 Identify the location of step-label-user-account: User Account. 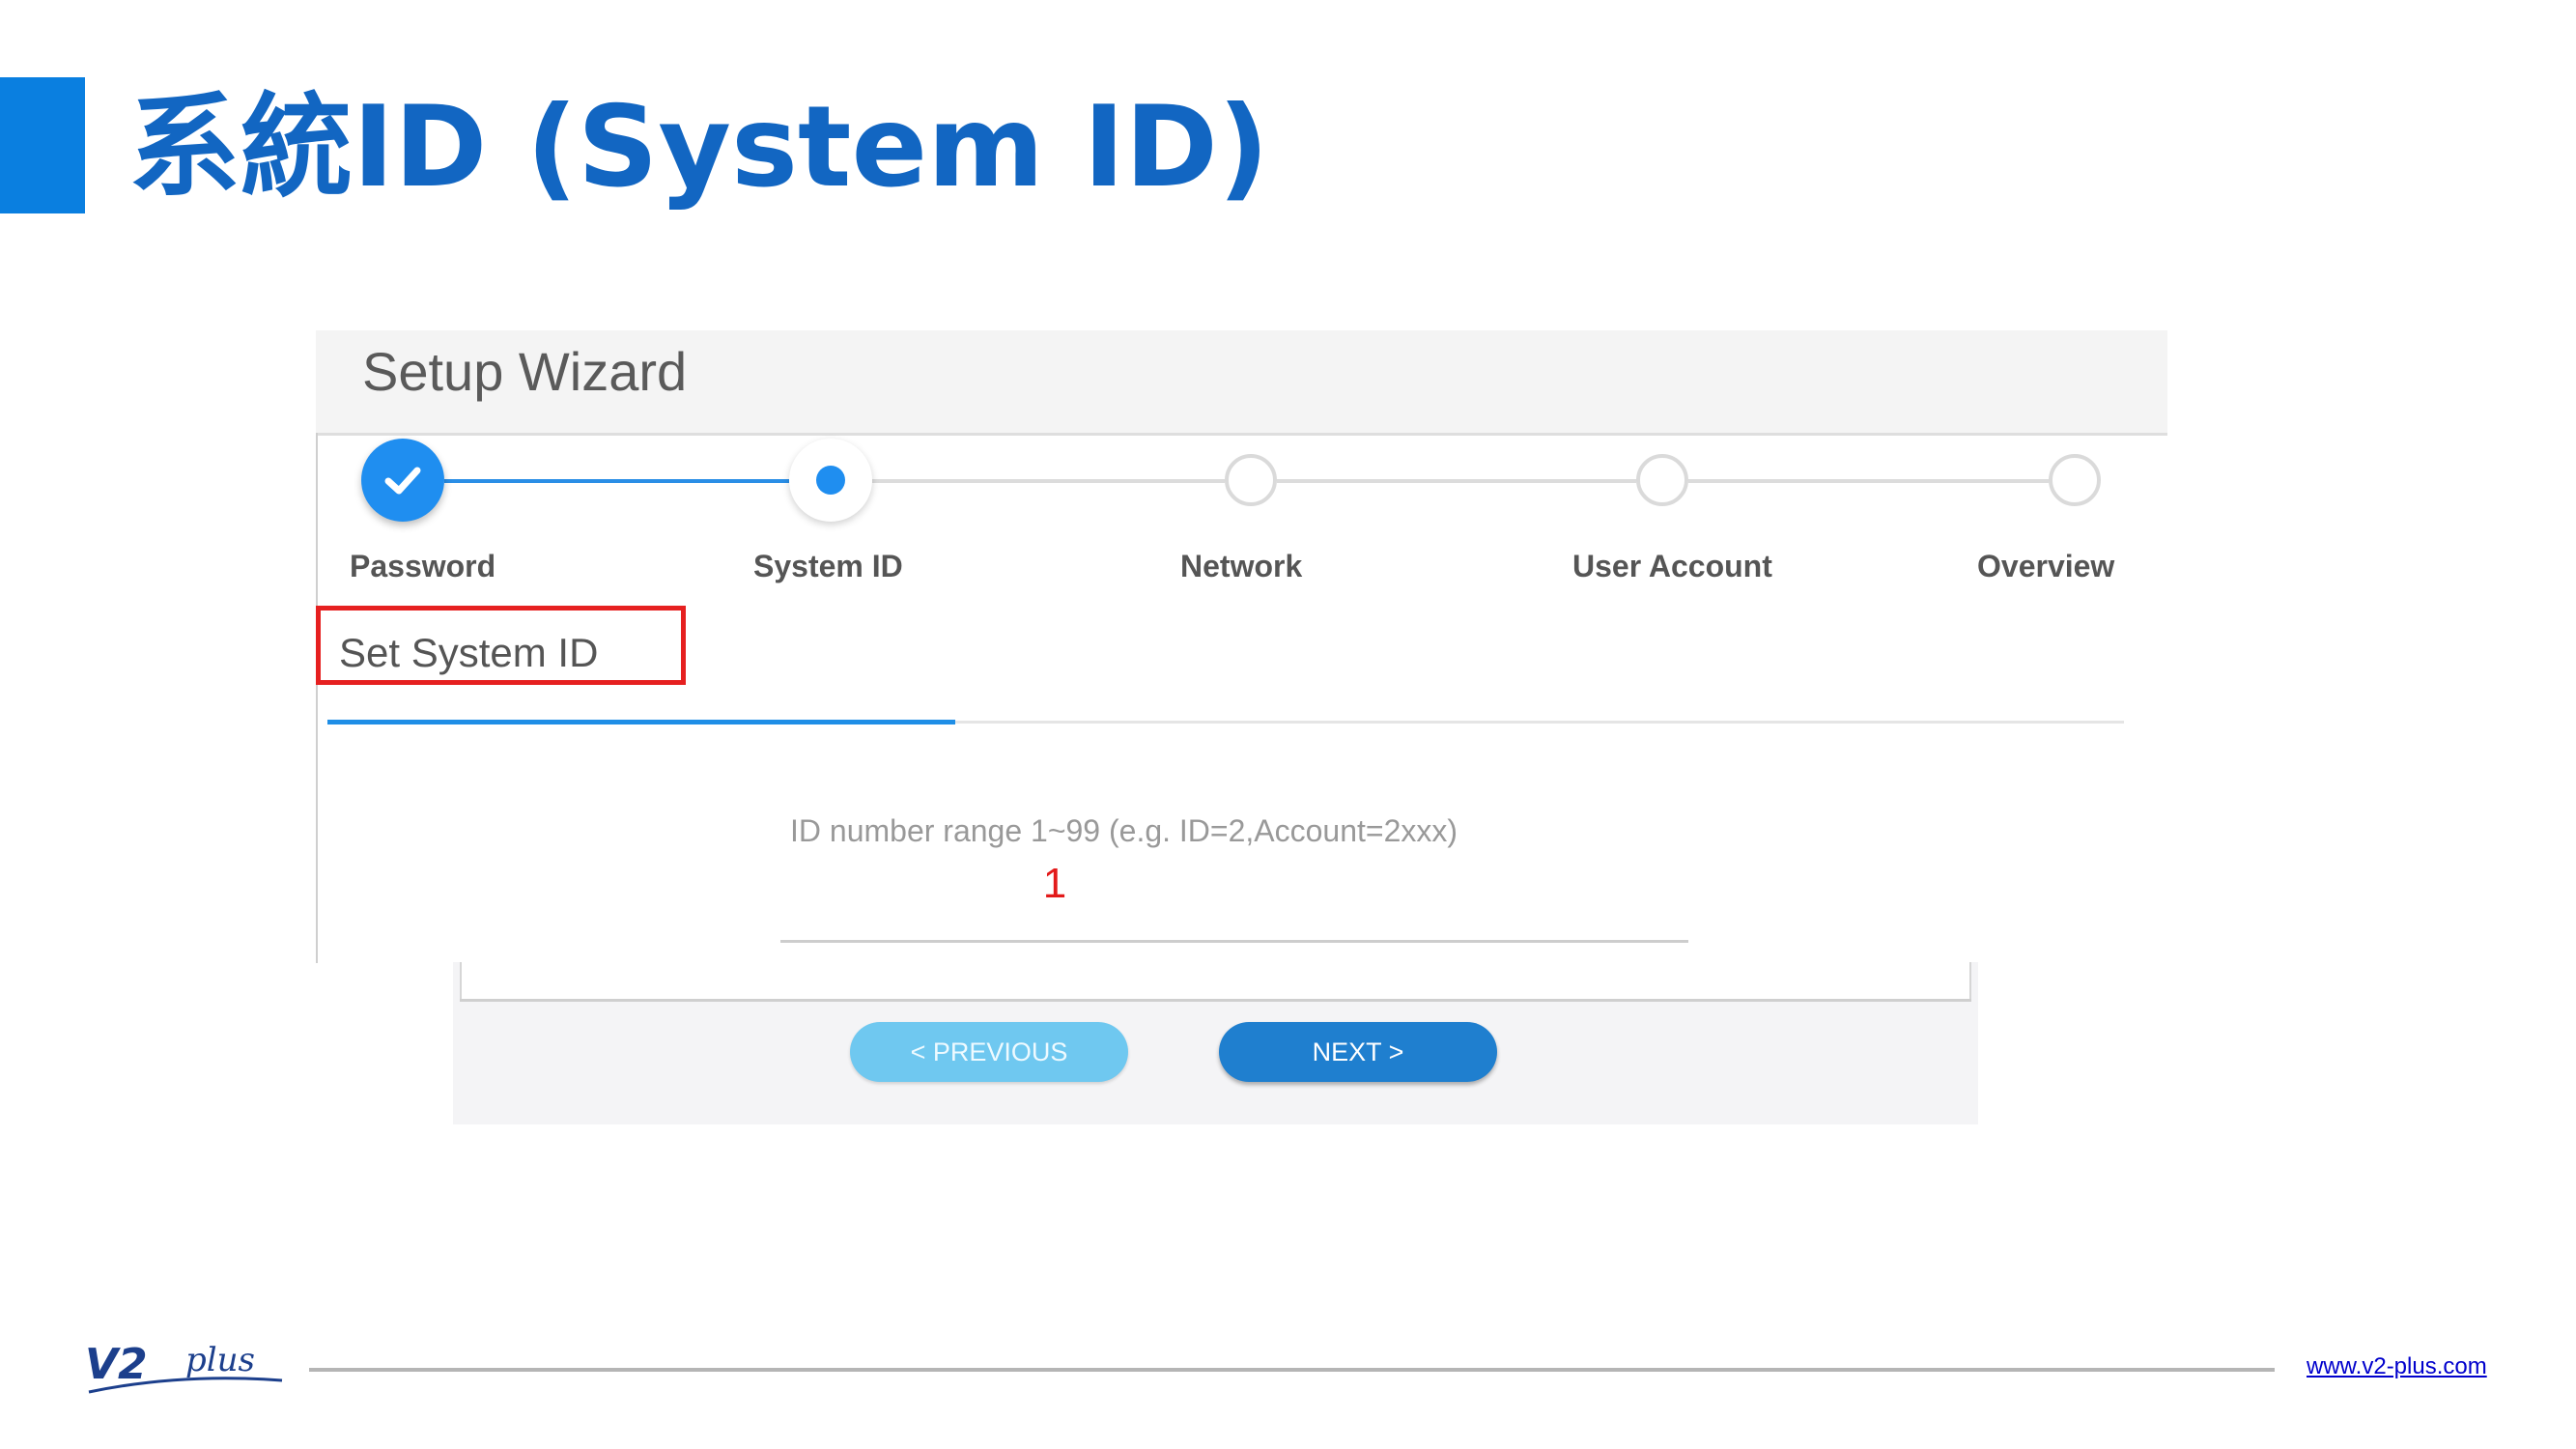
(1672, 566).